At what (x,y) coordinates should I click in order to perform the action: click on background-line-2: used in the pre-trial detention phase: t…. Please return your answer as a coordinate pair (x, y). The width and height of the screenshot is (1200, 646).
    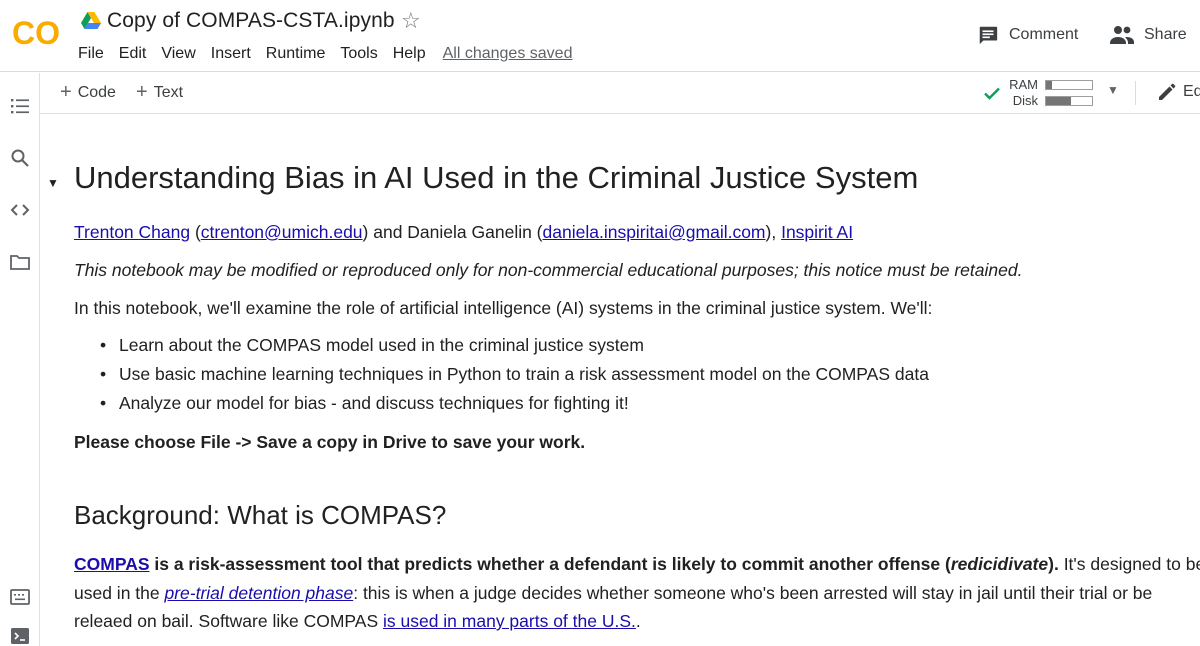
    Looking at the image, I should click on (613, 593).